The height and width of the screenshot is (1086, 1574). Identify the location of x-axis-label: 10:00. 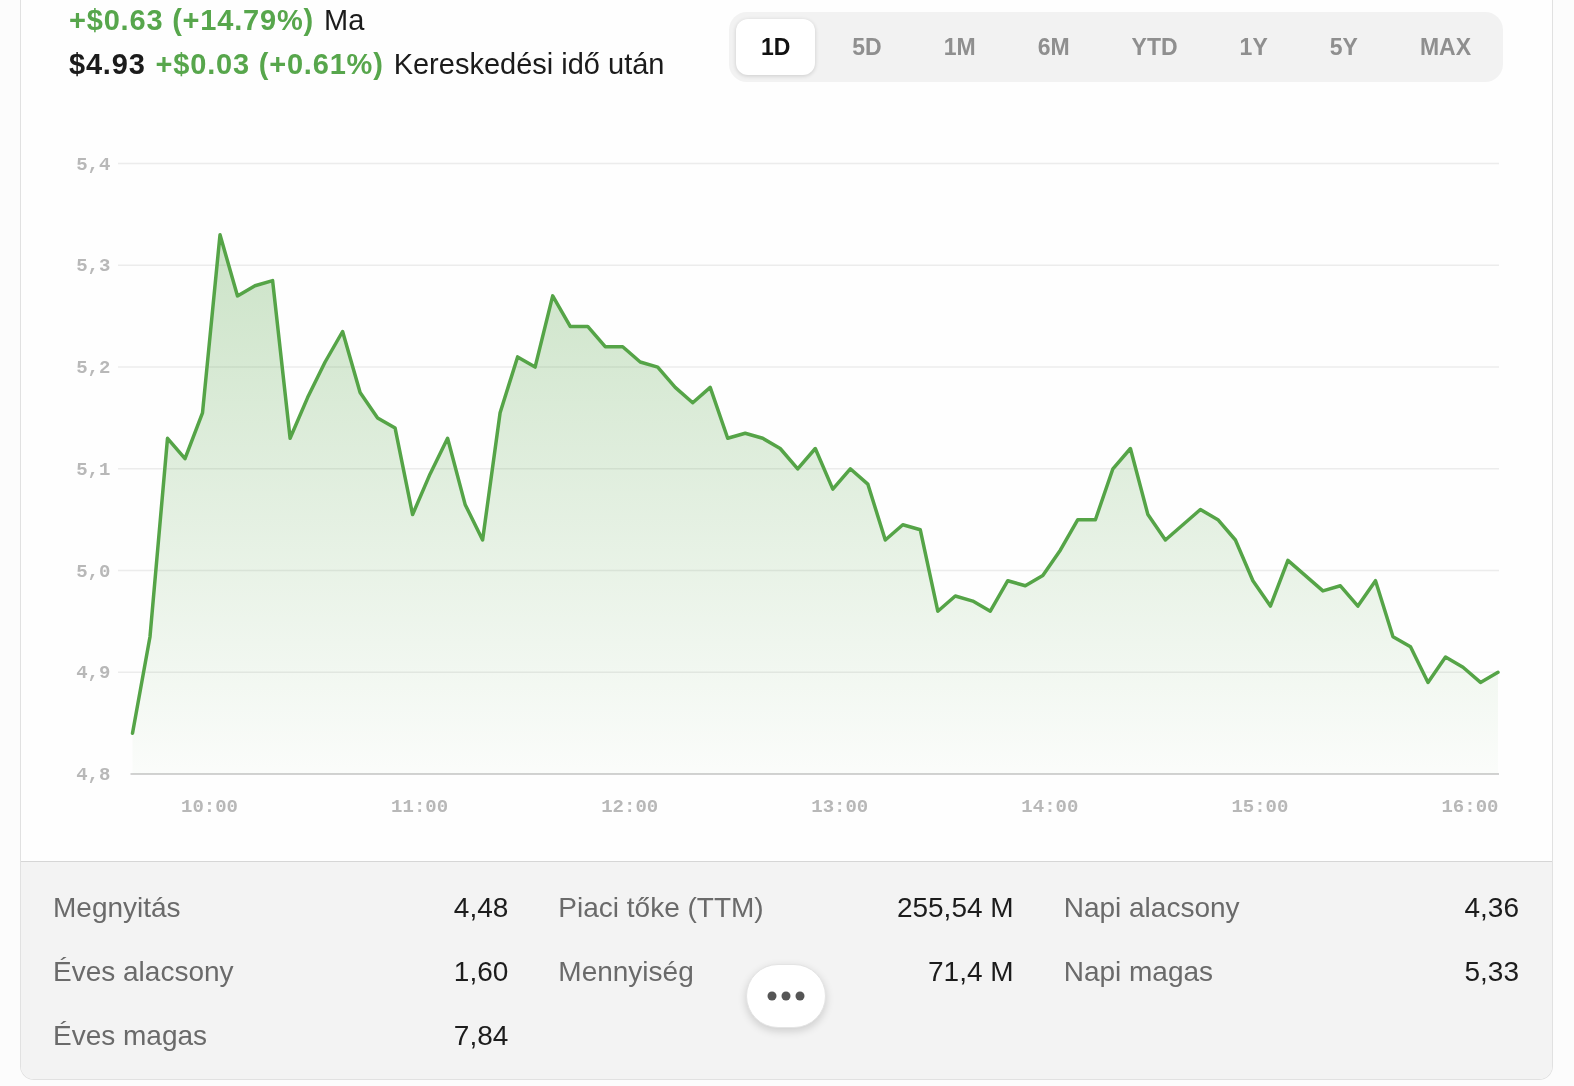
(210, 807).